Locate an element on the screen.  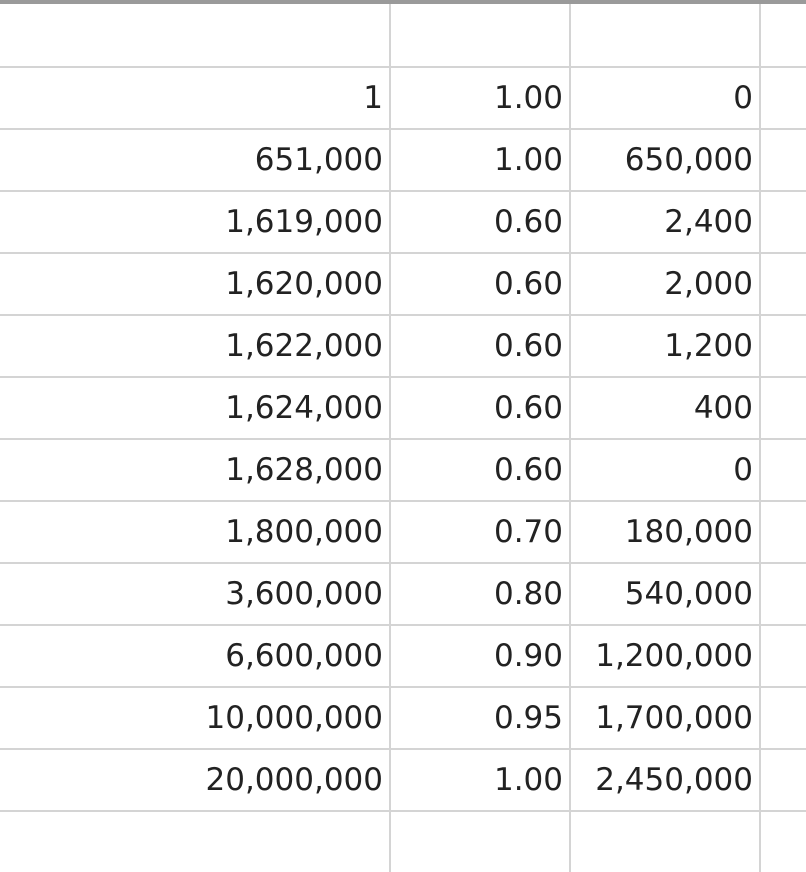
table-row: 1,622,000 0.60 1,200 is located at coordinates (403, 346).